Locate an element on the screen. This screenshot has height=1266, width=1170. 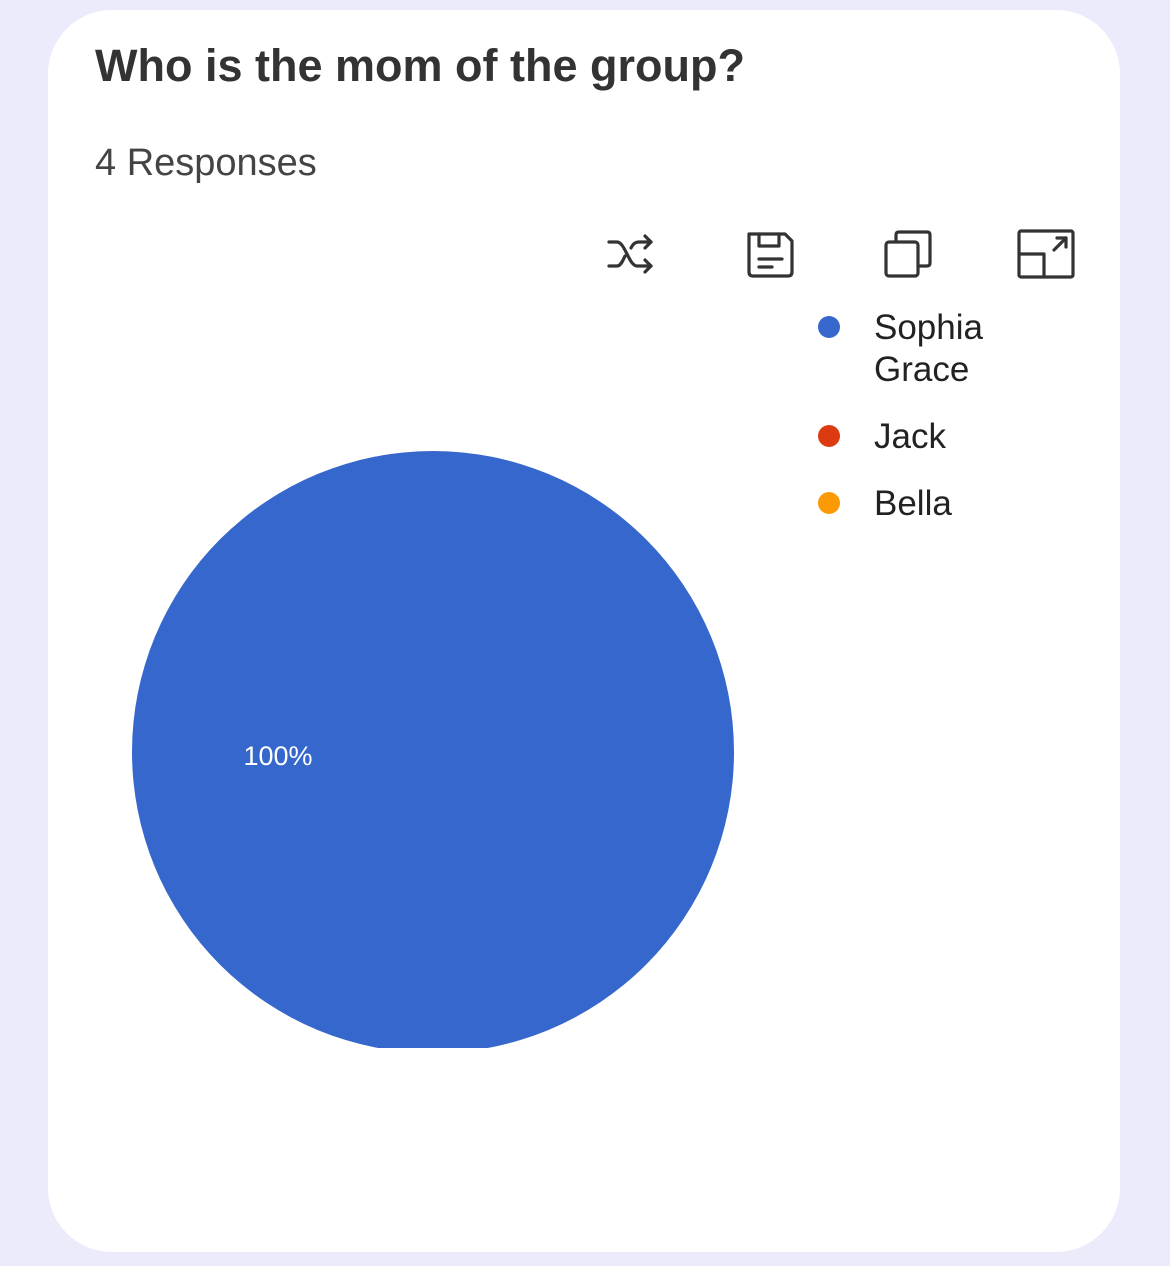
shuffle-icon is located at coordinates (630, 254).